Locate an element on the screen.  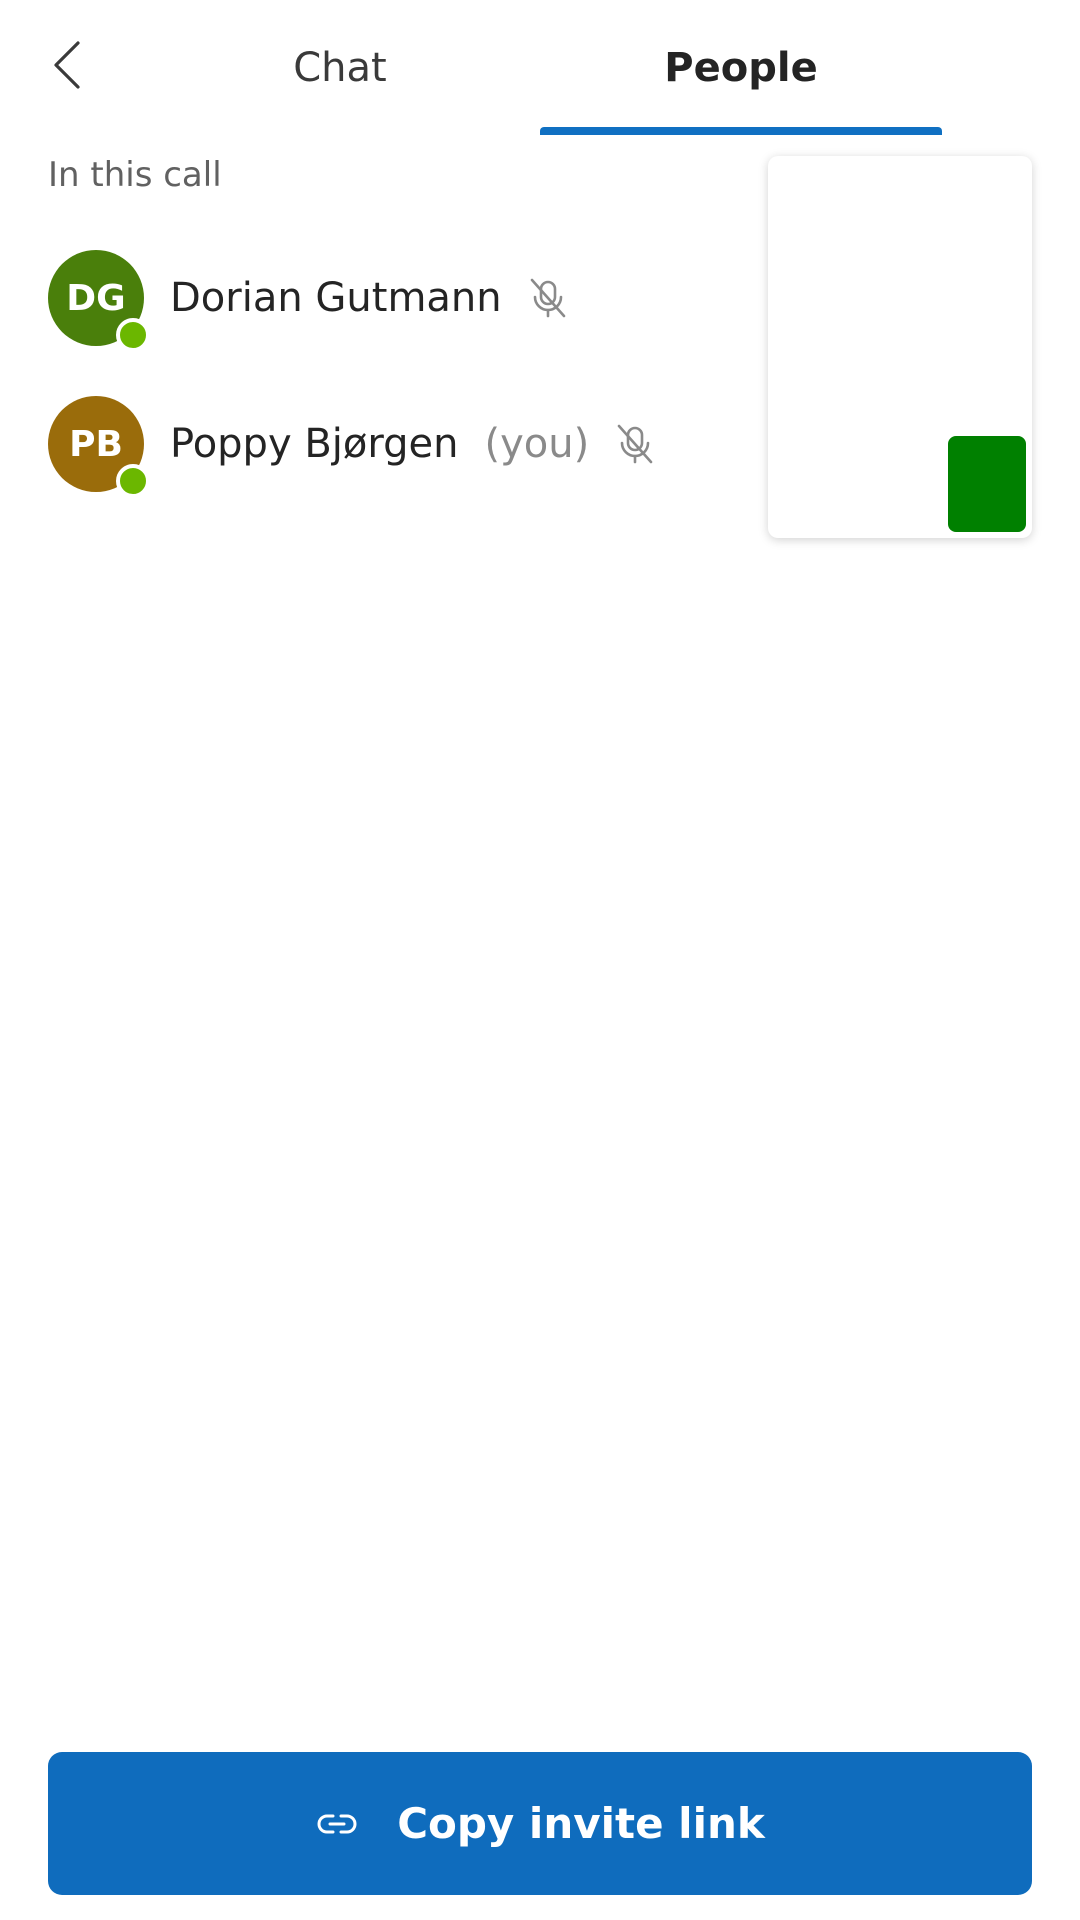
avatar-initials: PB is located at coordinates (96, 444).